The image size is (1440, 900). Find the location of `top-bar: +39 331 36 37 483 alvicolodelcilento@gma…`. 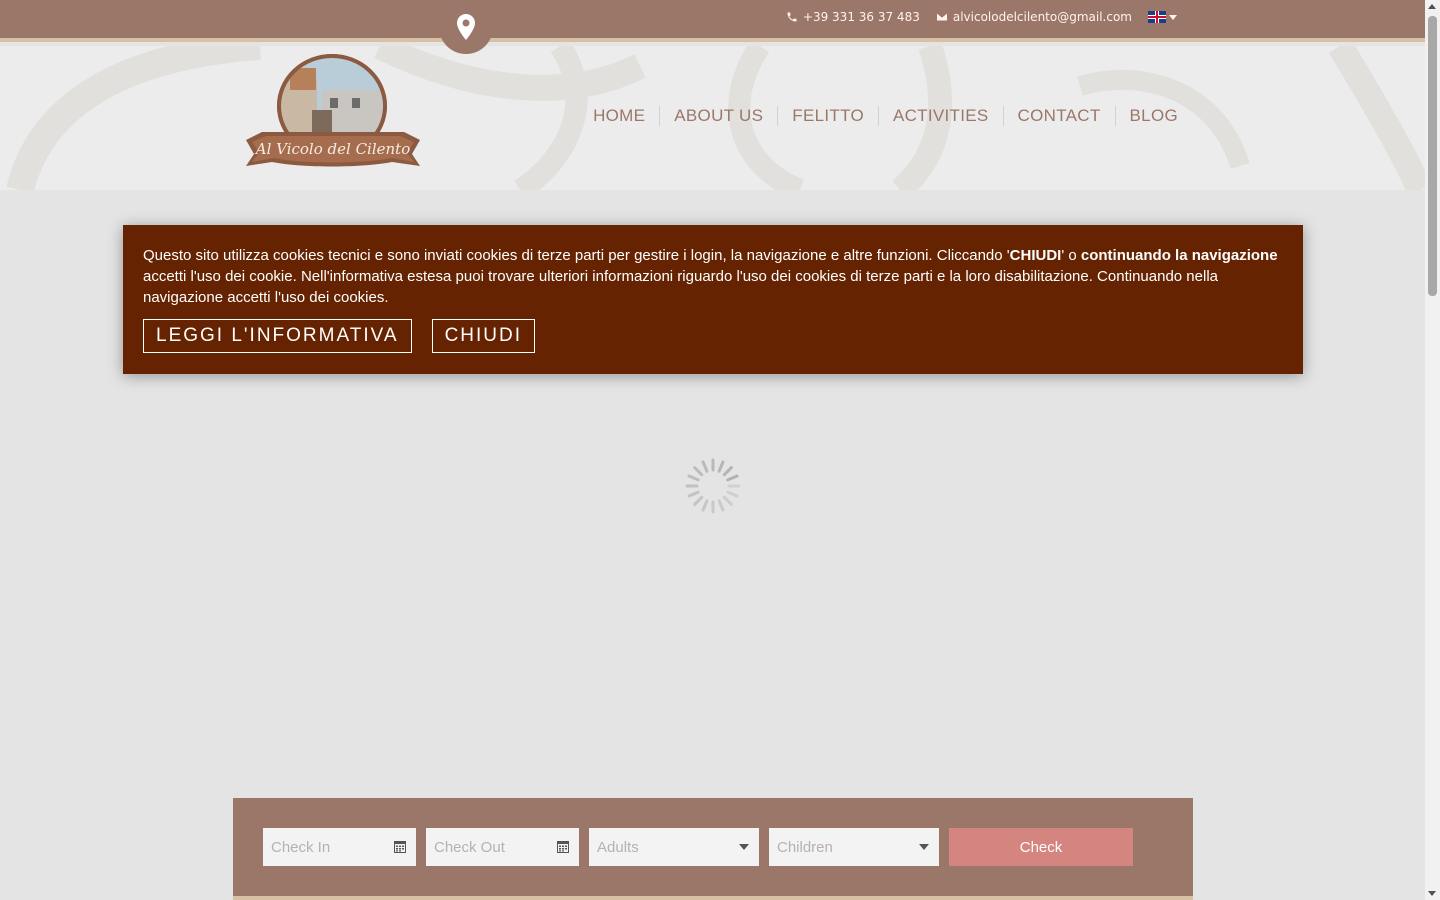

top-bar: +39 331 36 37 483 alvicolodelcilento@gma… is located at coordinates (712, 21).